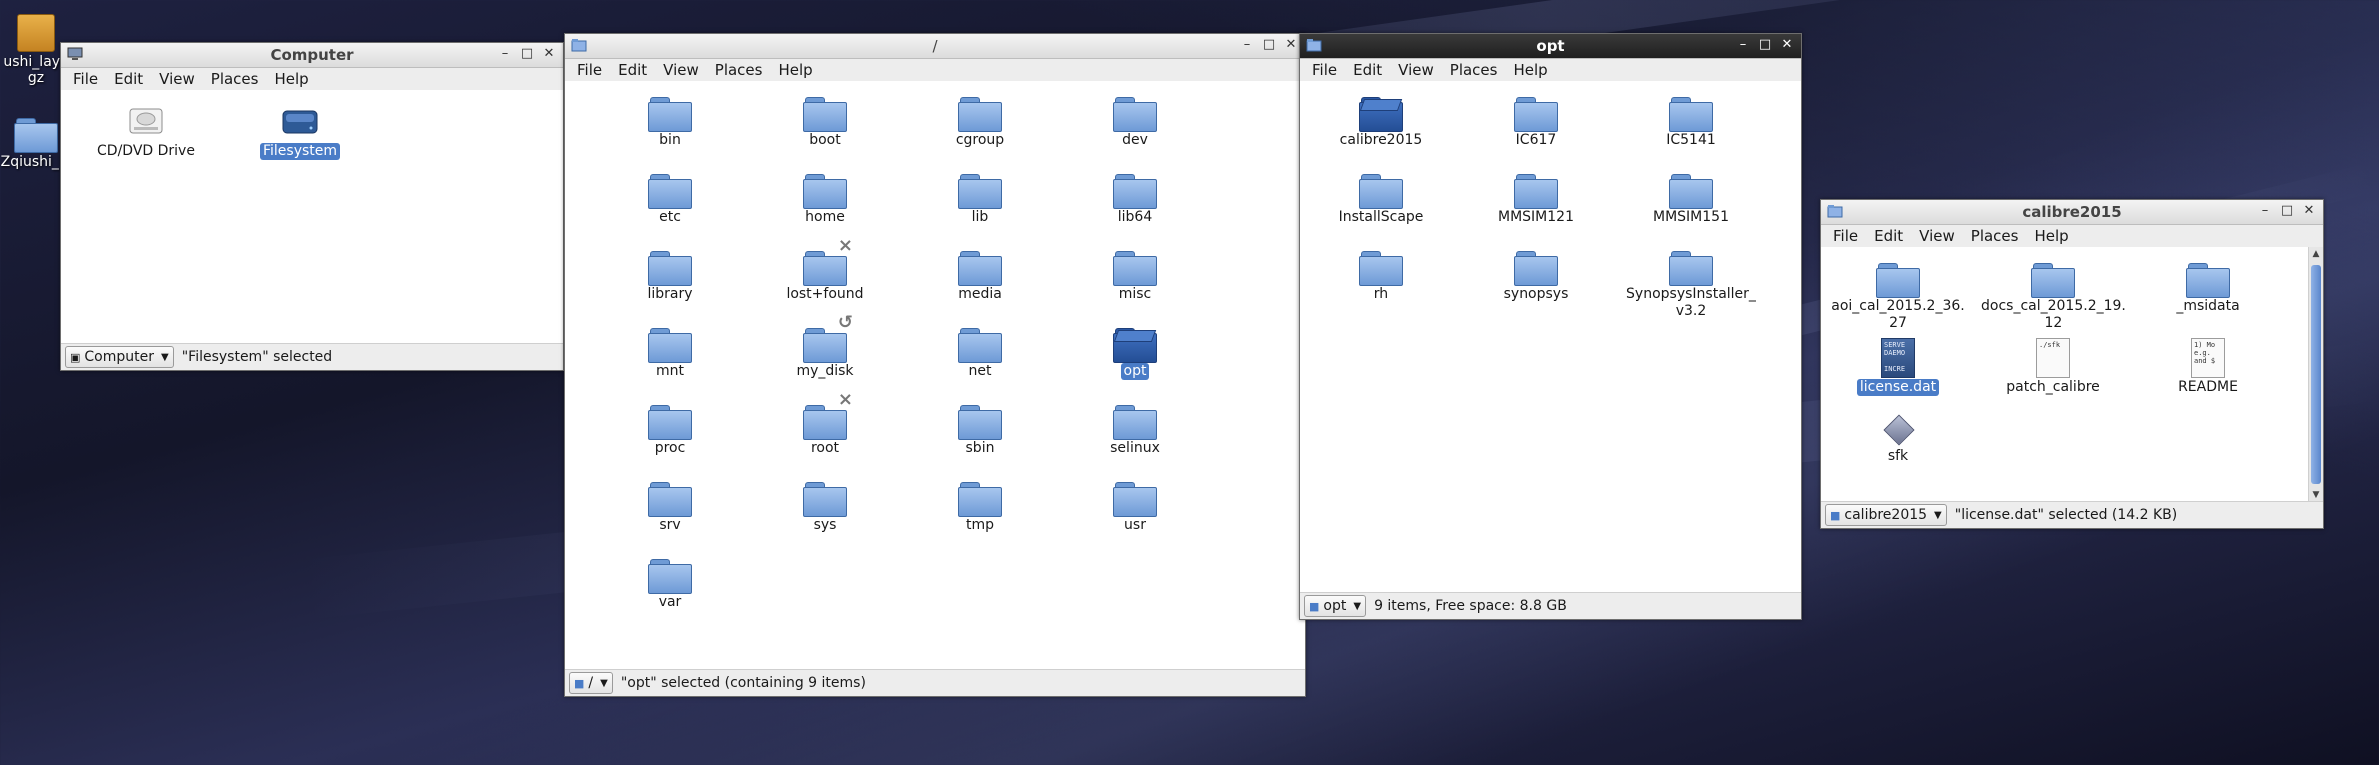 The width and height of the screenshot is (2379, 765). What do you see at coordinates (935, 46) in the screenshot?
I see `root-titlebar: / – □ ✕` at bounding box center [935, 46].